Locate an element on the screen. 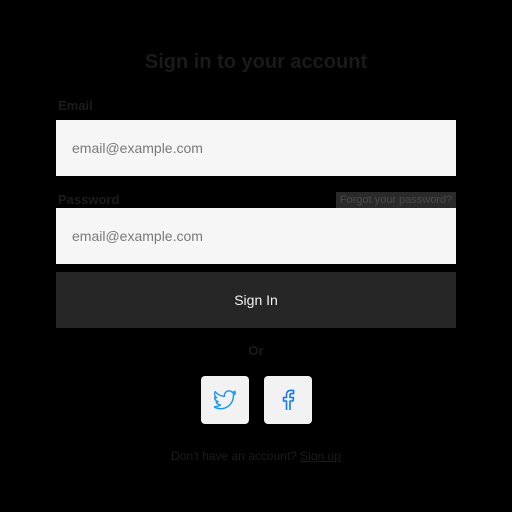 This screenshot has width=512, height=512. email-label: Email is located at coordinates (75, 105).